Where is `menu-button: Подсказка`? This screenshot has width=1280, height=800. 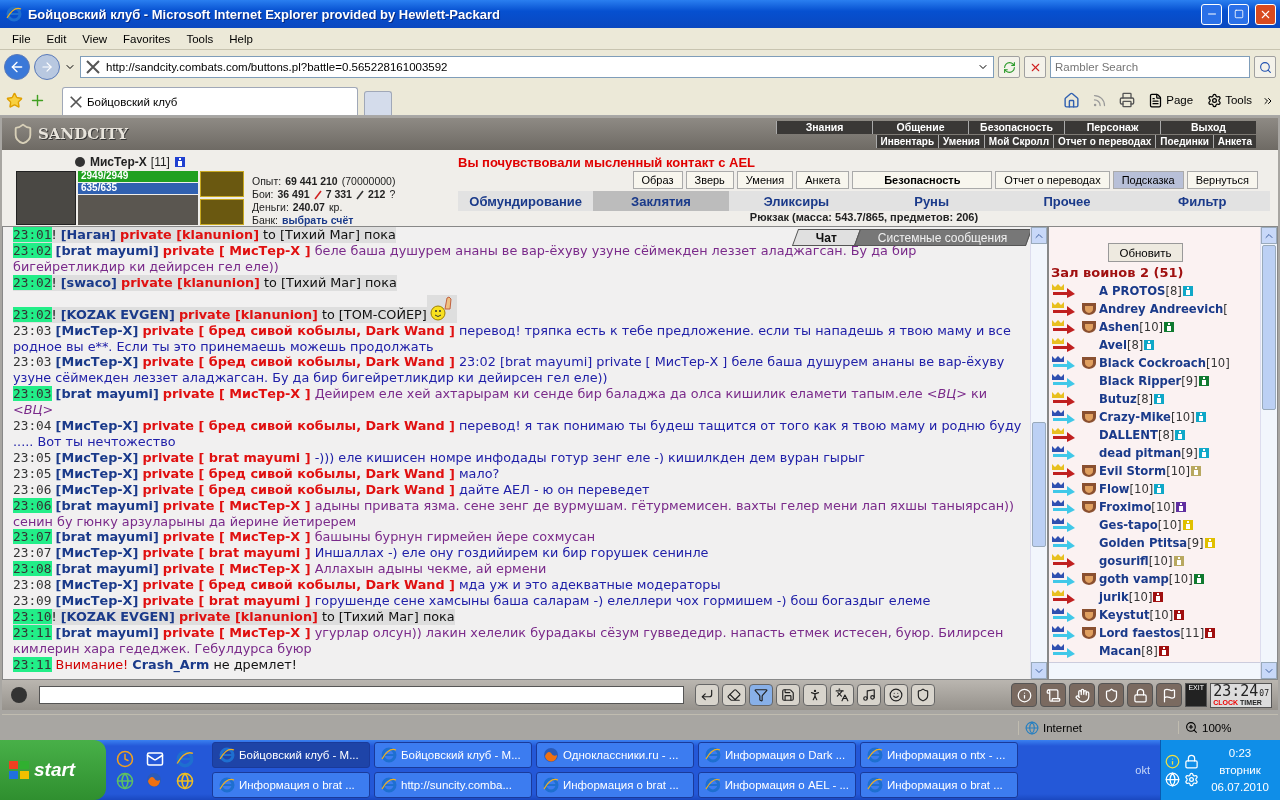
menu-button: Подсказка is located at coordinates (1148, 180).